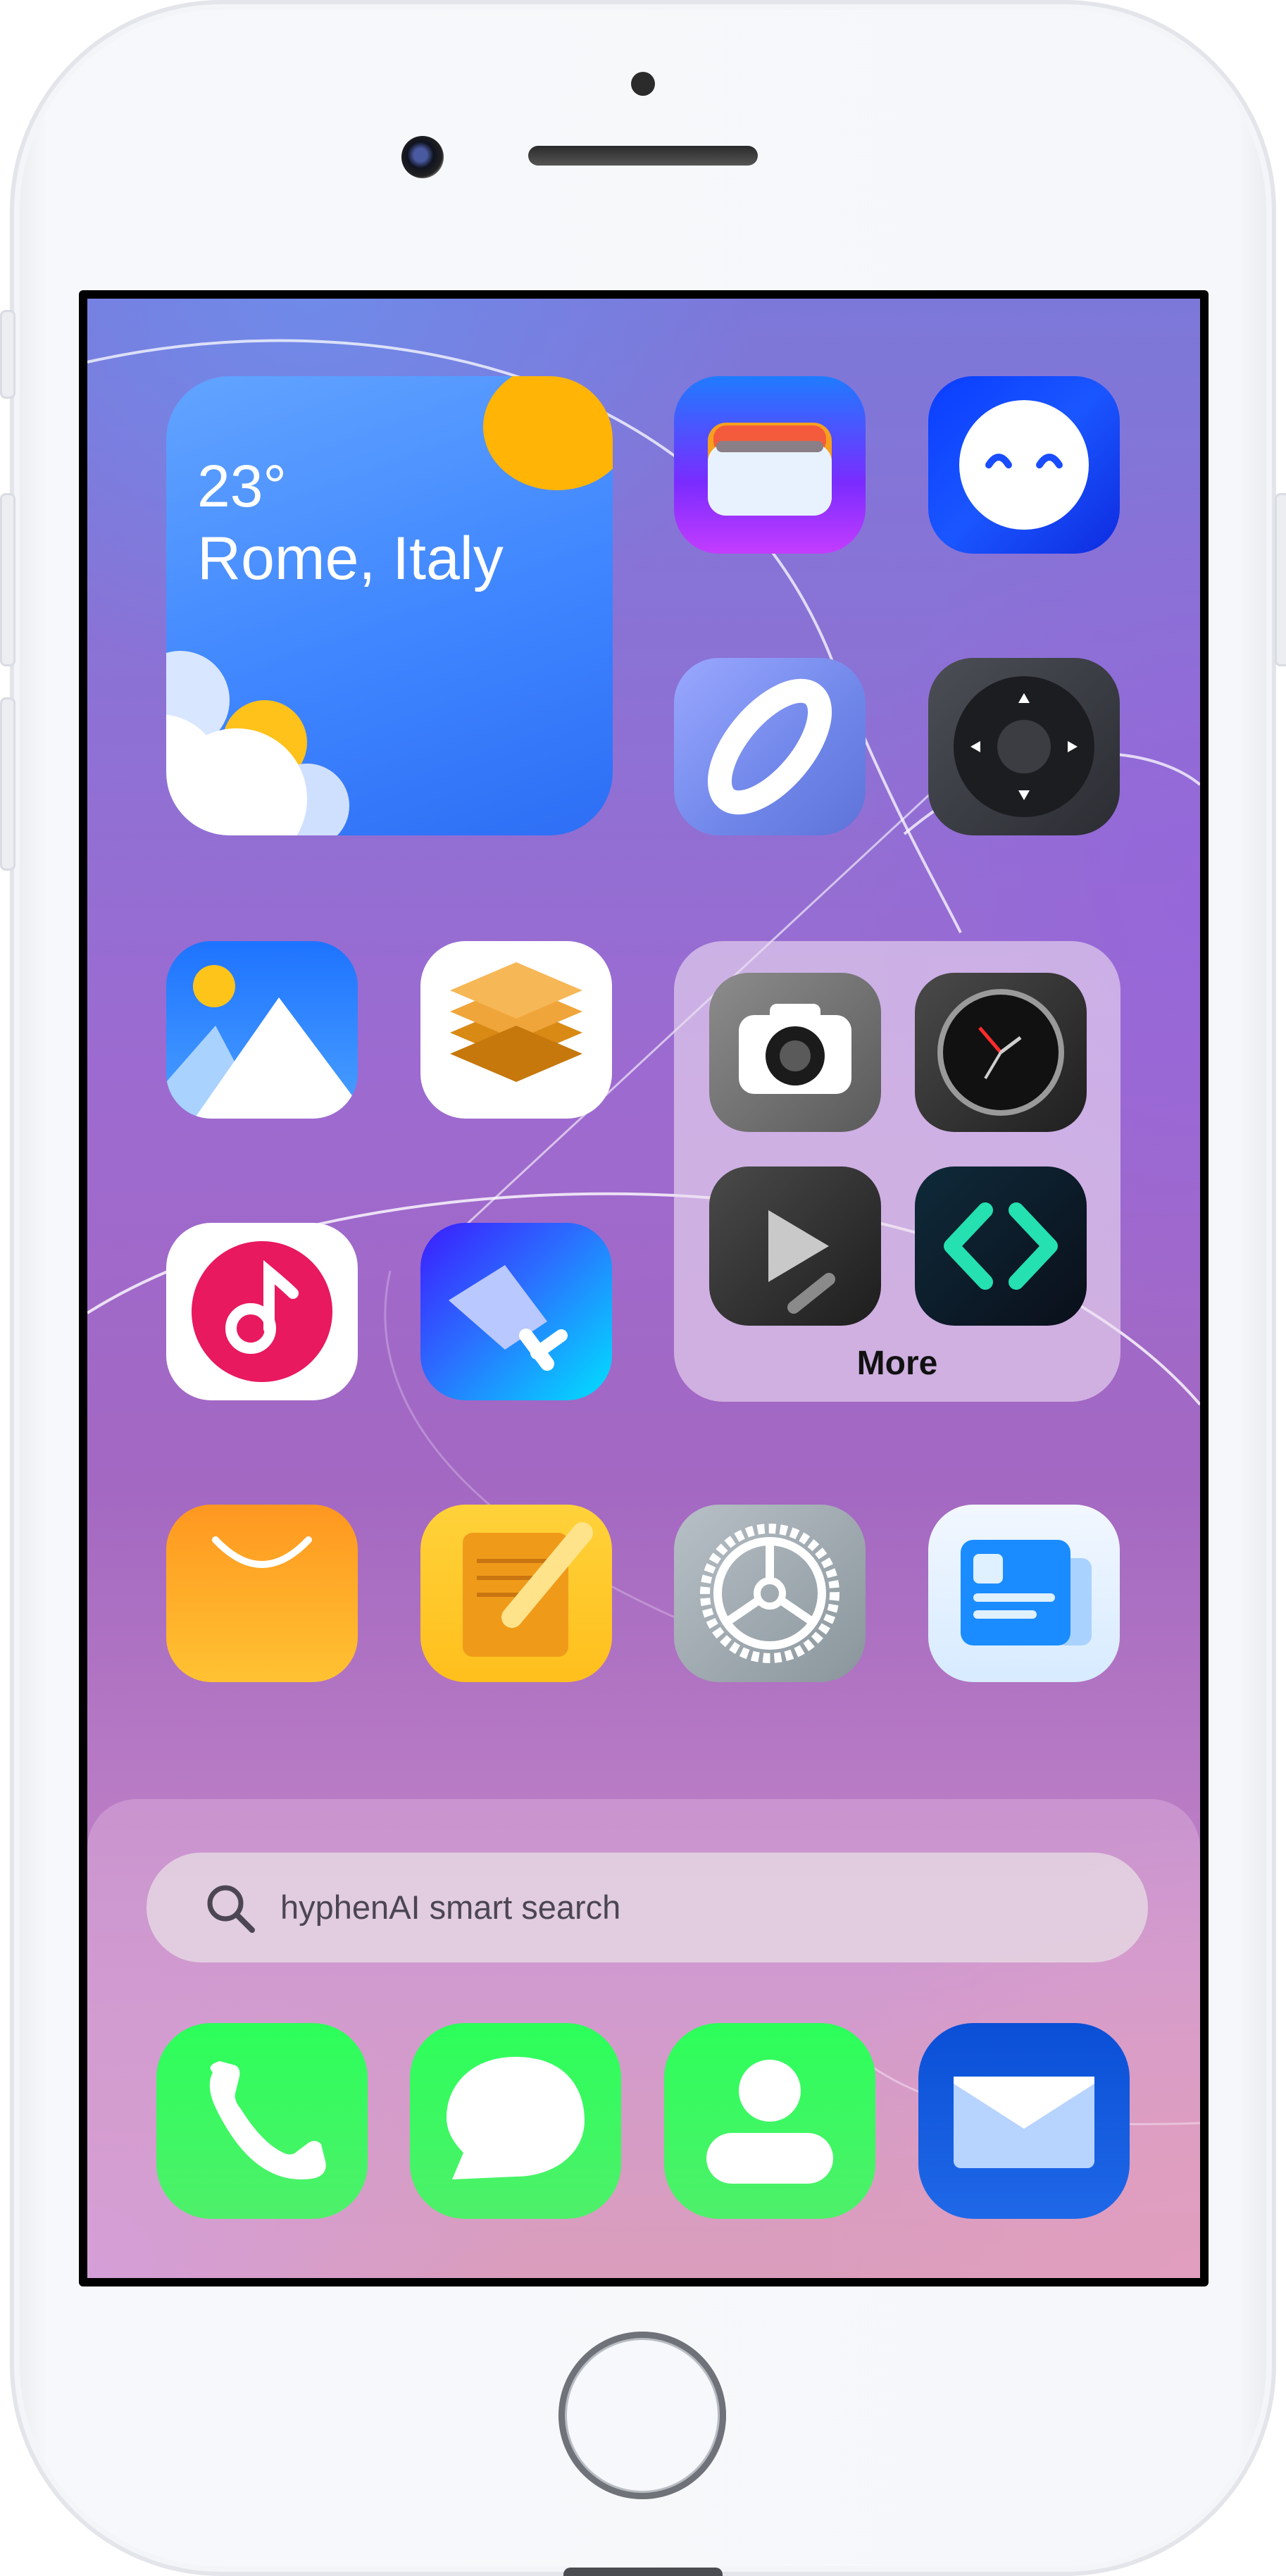 This screenshot has height=2576, width=1286. Describe the element at coordinates (643, 2572) in the screenshot. I see `bottom-port` at that location.